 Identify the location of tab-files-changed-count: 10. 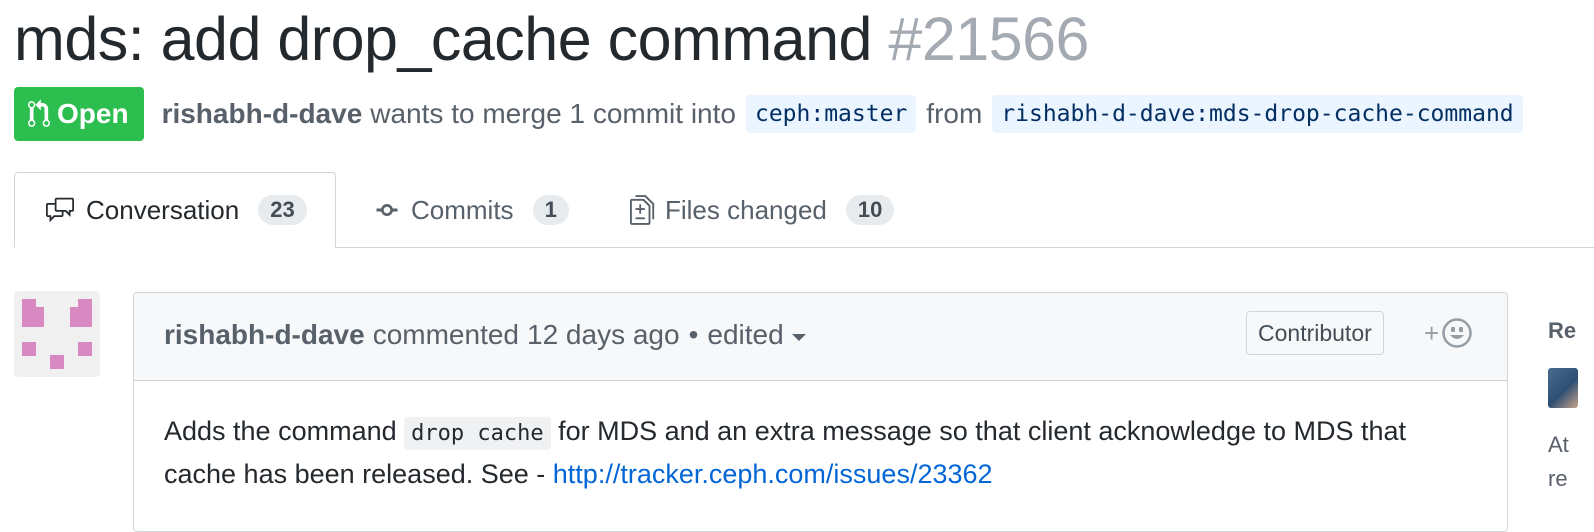
(870, 210).